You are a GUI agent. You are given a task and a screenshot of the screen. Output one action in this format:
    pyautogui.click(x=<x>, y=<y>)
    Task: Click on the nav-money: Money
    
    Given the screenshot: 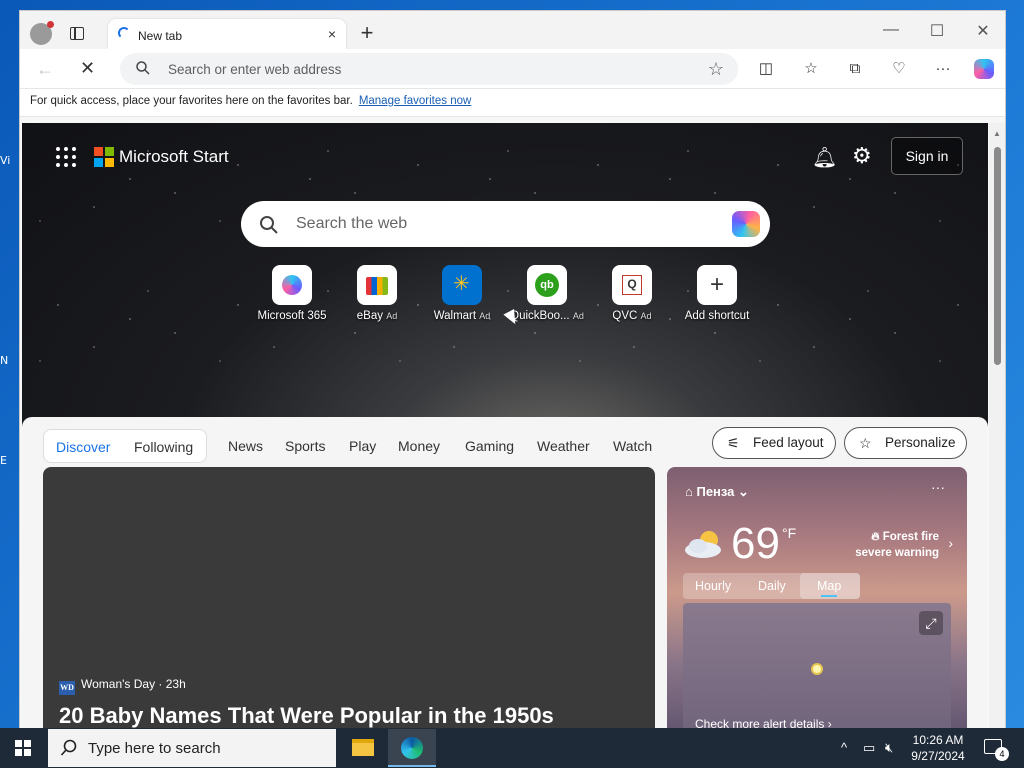 What is the action you would take?
    pyautogui.click(x=419, y=446)
    